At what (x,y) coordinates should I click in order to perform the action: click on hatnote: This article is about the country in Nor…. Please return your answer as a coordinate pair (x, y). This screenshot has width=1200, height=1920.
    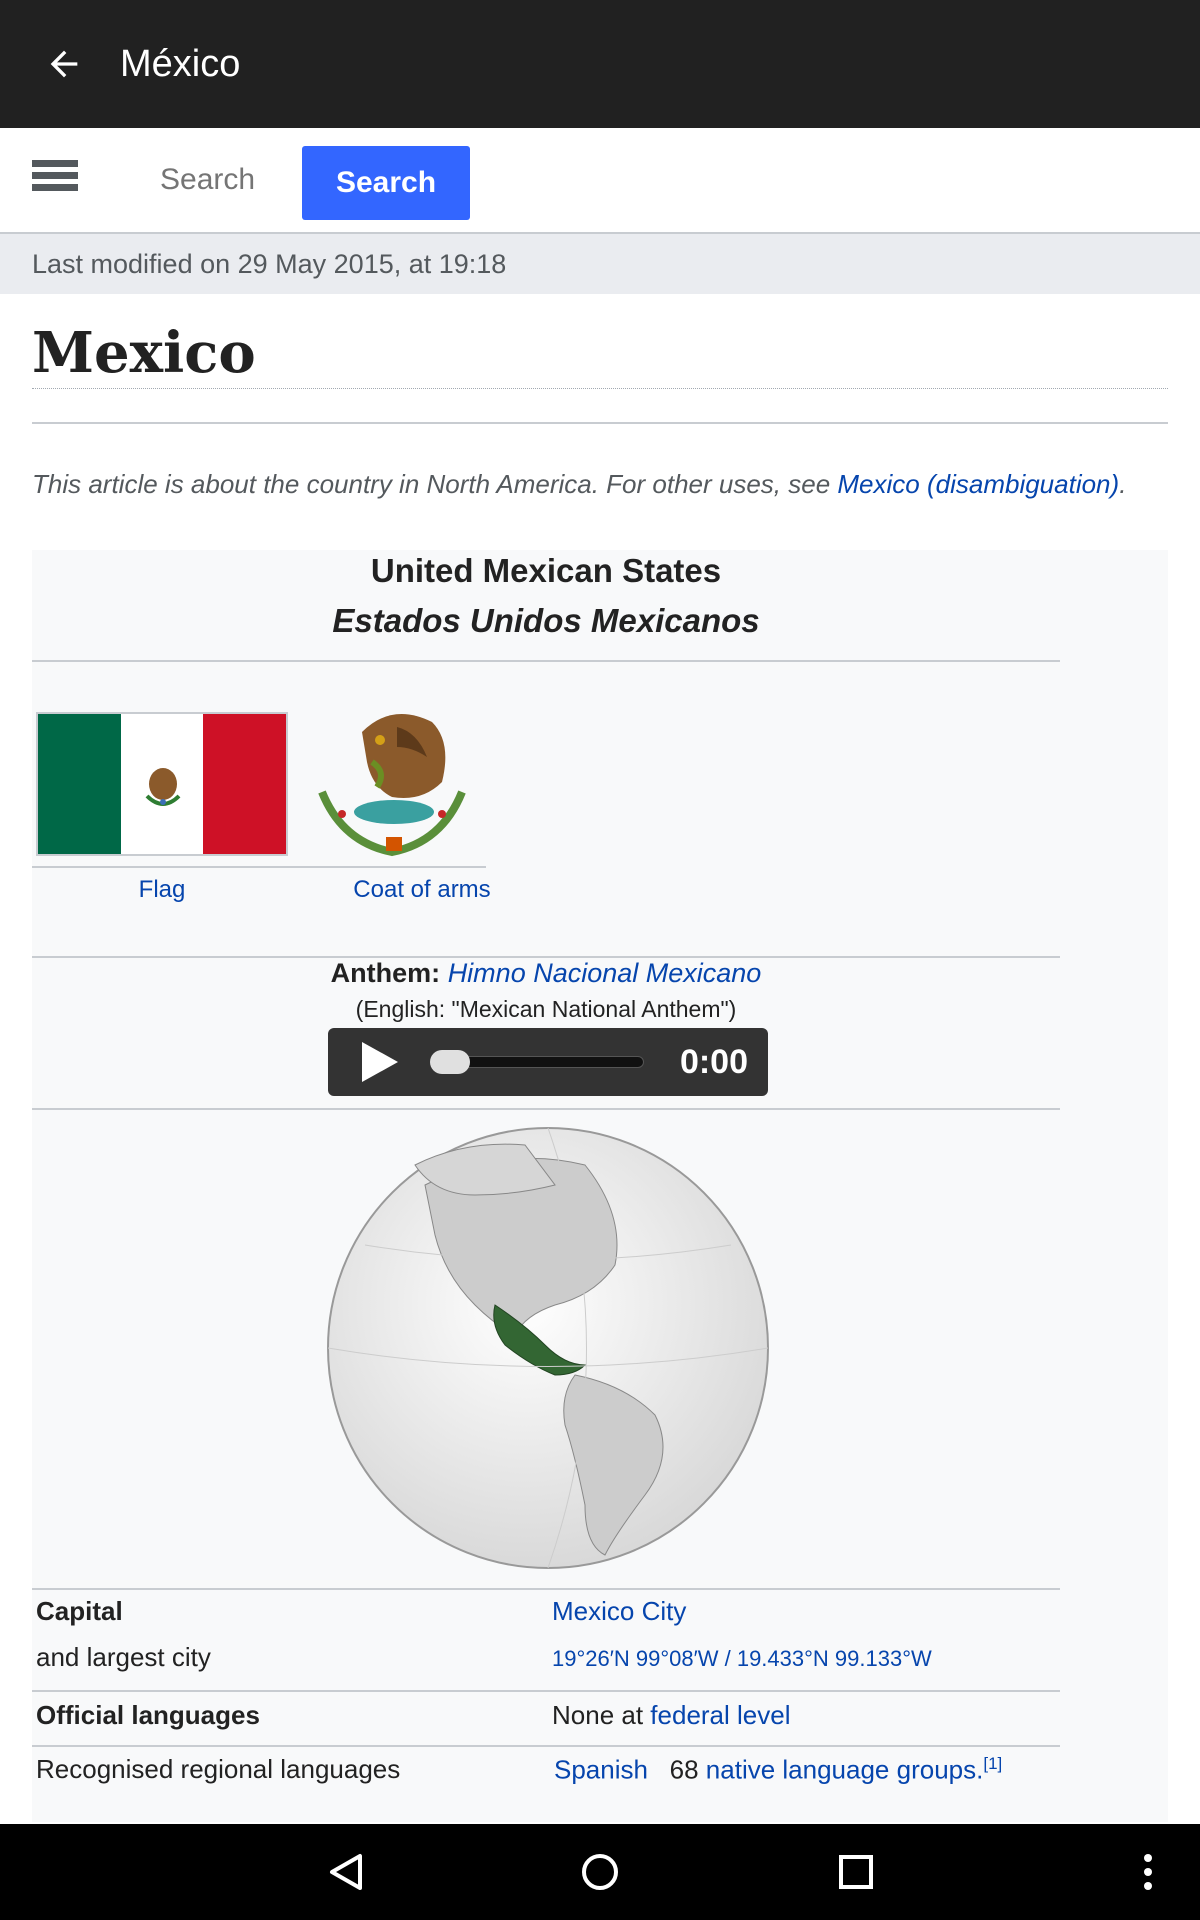
    Looking at the image, I should click on (579, 484).